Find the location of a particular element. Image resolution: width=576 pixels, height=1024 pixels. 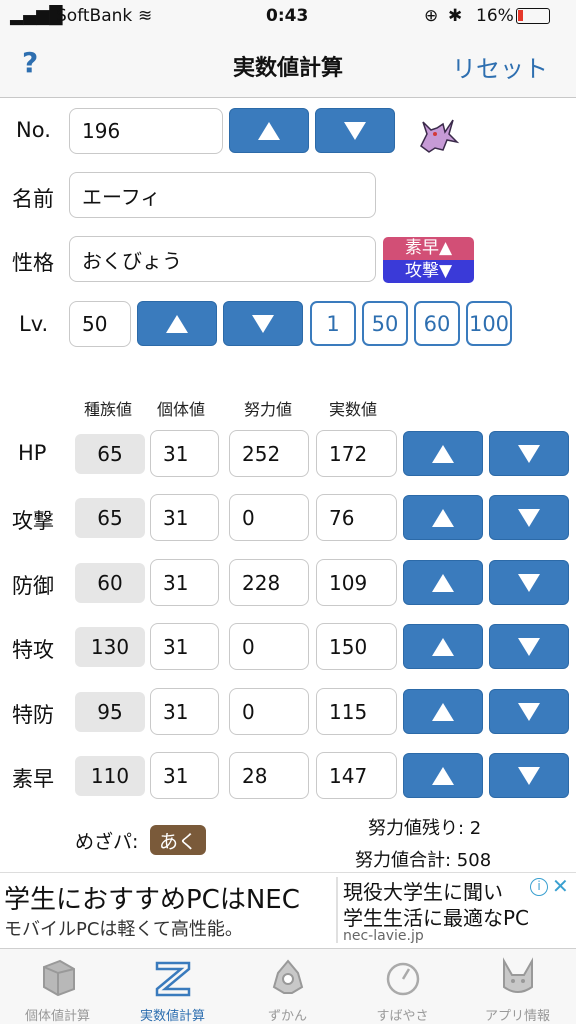

no-input: 196 is located at coordinates (146, 131).